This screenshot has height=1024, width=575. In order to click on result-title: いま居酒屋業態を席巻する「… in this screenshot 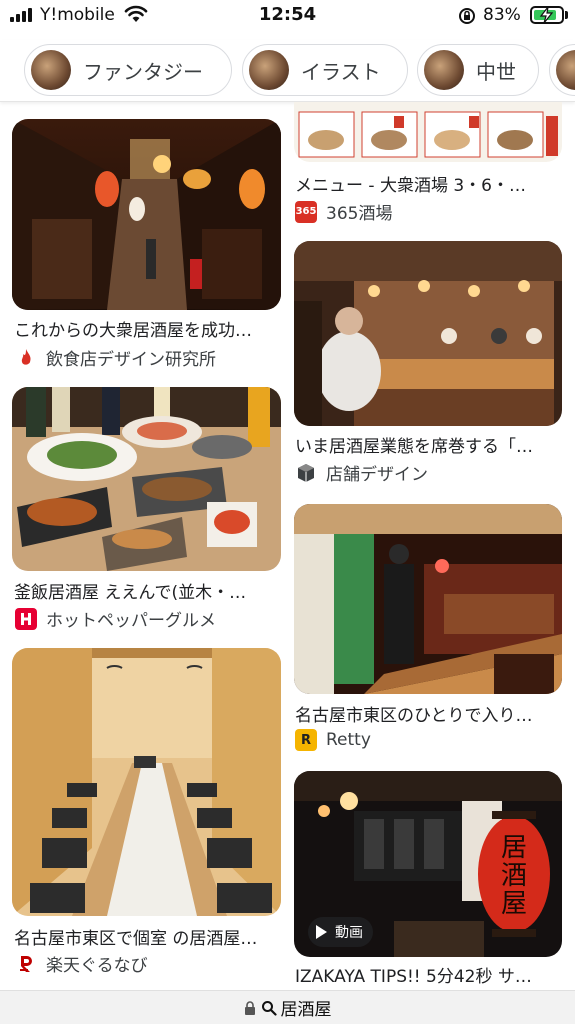, I will do `click(429, 444)`.